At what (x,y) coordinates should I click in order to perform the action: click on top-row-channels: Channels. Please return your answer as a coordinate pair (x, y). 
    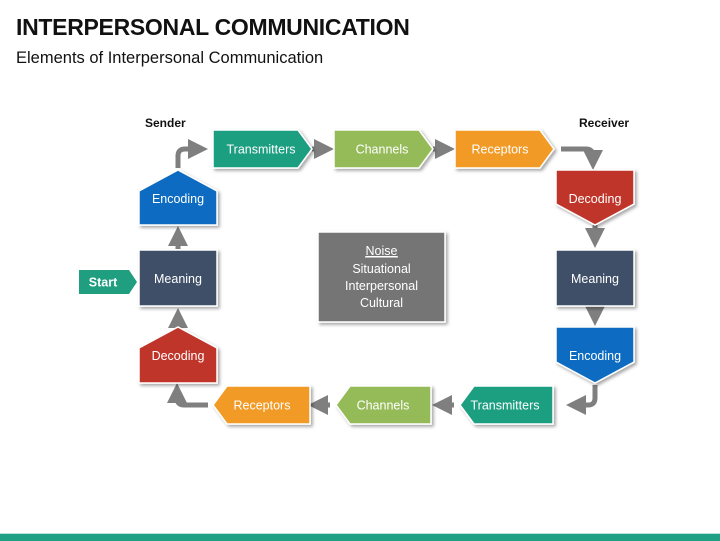
    Looking at the image, I should click on (383, 149).